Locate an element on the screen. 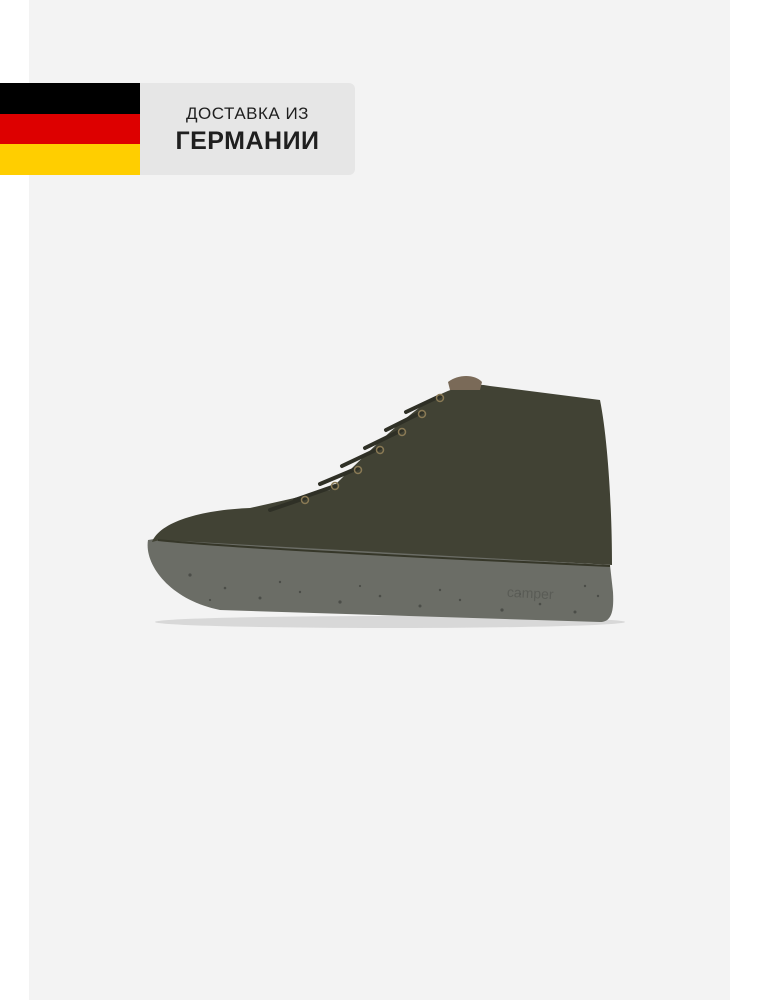  germany-flag-icon is located at coordinates (70, 129).